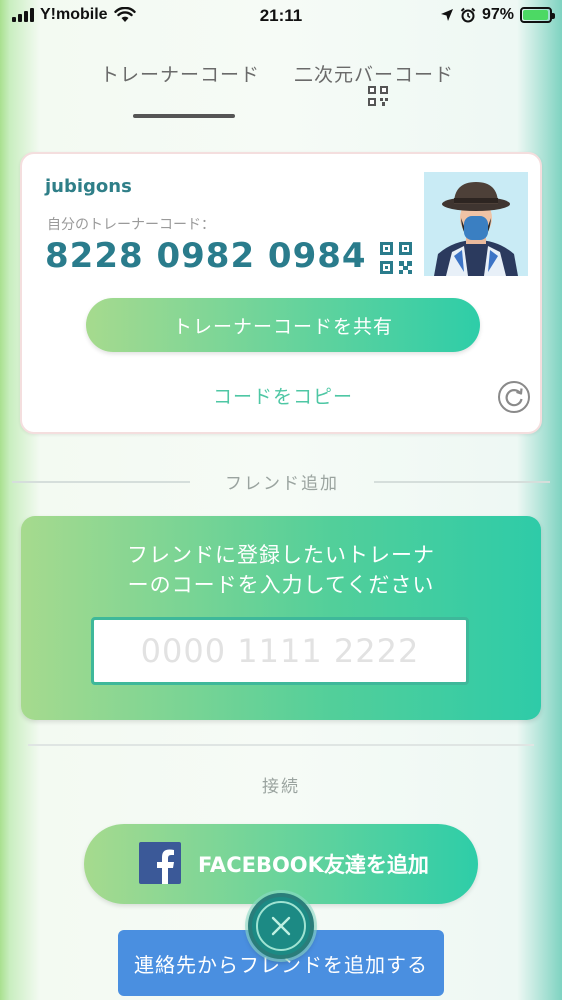 The height and width of the screenshot is (1000, 562). Describe the element at coordinates (281, 745) in the screenshot. I see `connect-divider` at that location.